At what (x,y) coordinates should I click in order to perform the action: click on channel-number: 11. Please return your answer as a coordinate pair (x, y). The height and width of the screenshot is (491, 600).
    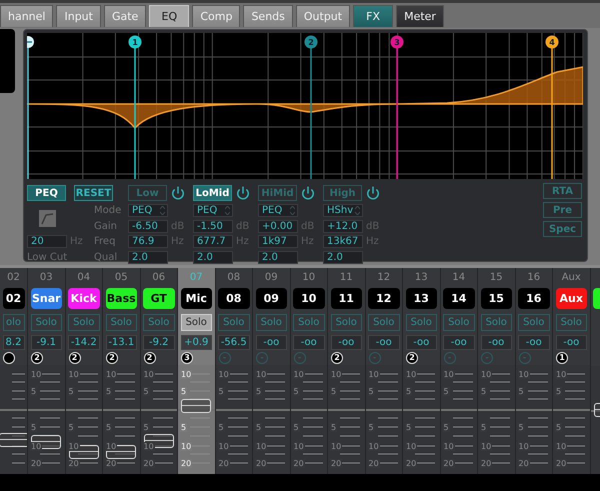
    Looking at the image, I should click on (346, 278).